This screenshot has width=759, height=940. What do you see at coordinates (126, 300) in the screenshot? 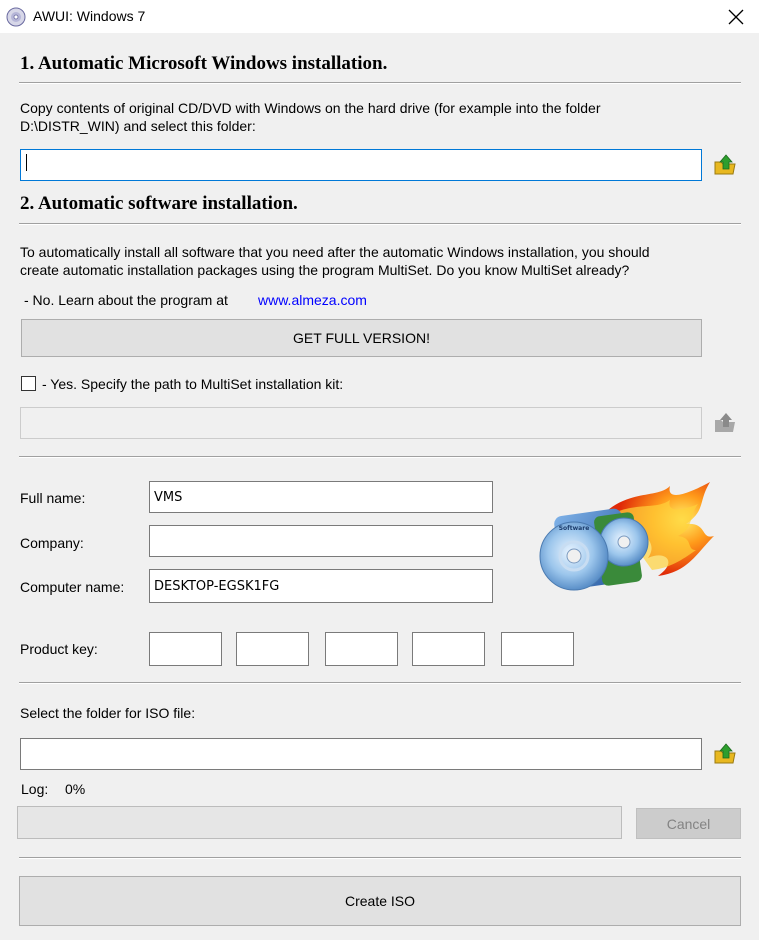
I see `no-option-text: - No. Learn about the program at` at bounding box center [126, 300].